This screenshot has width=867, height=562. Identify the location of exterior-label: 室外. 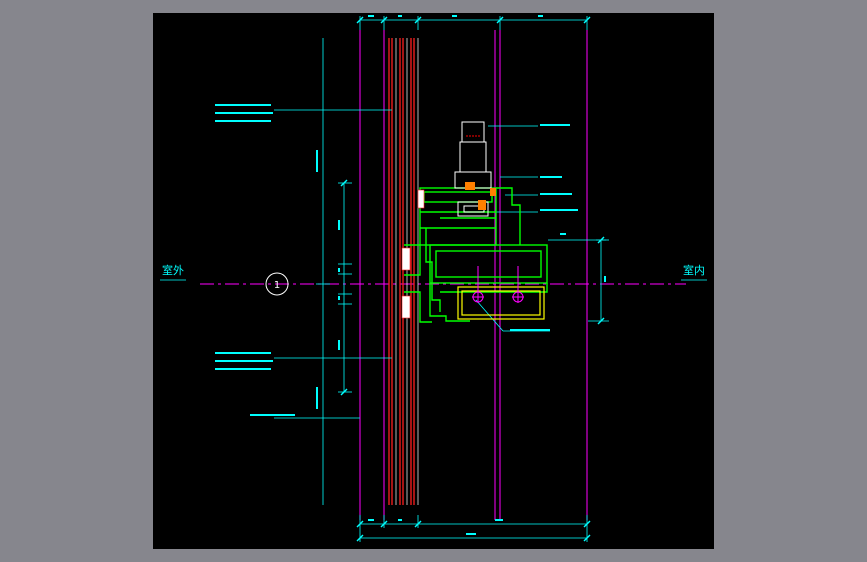
(173, 270).